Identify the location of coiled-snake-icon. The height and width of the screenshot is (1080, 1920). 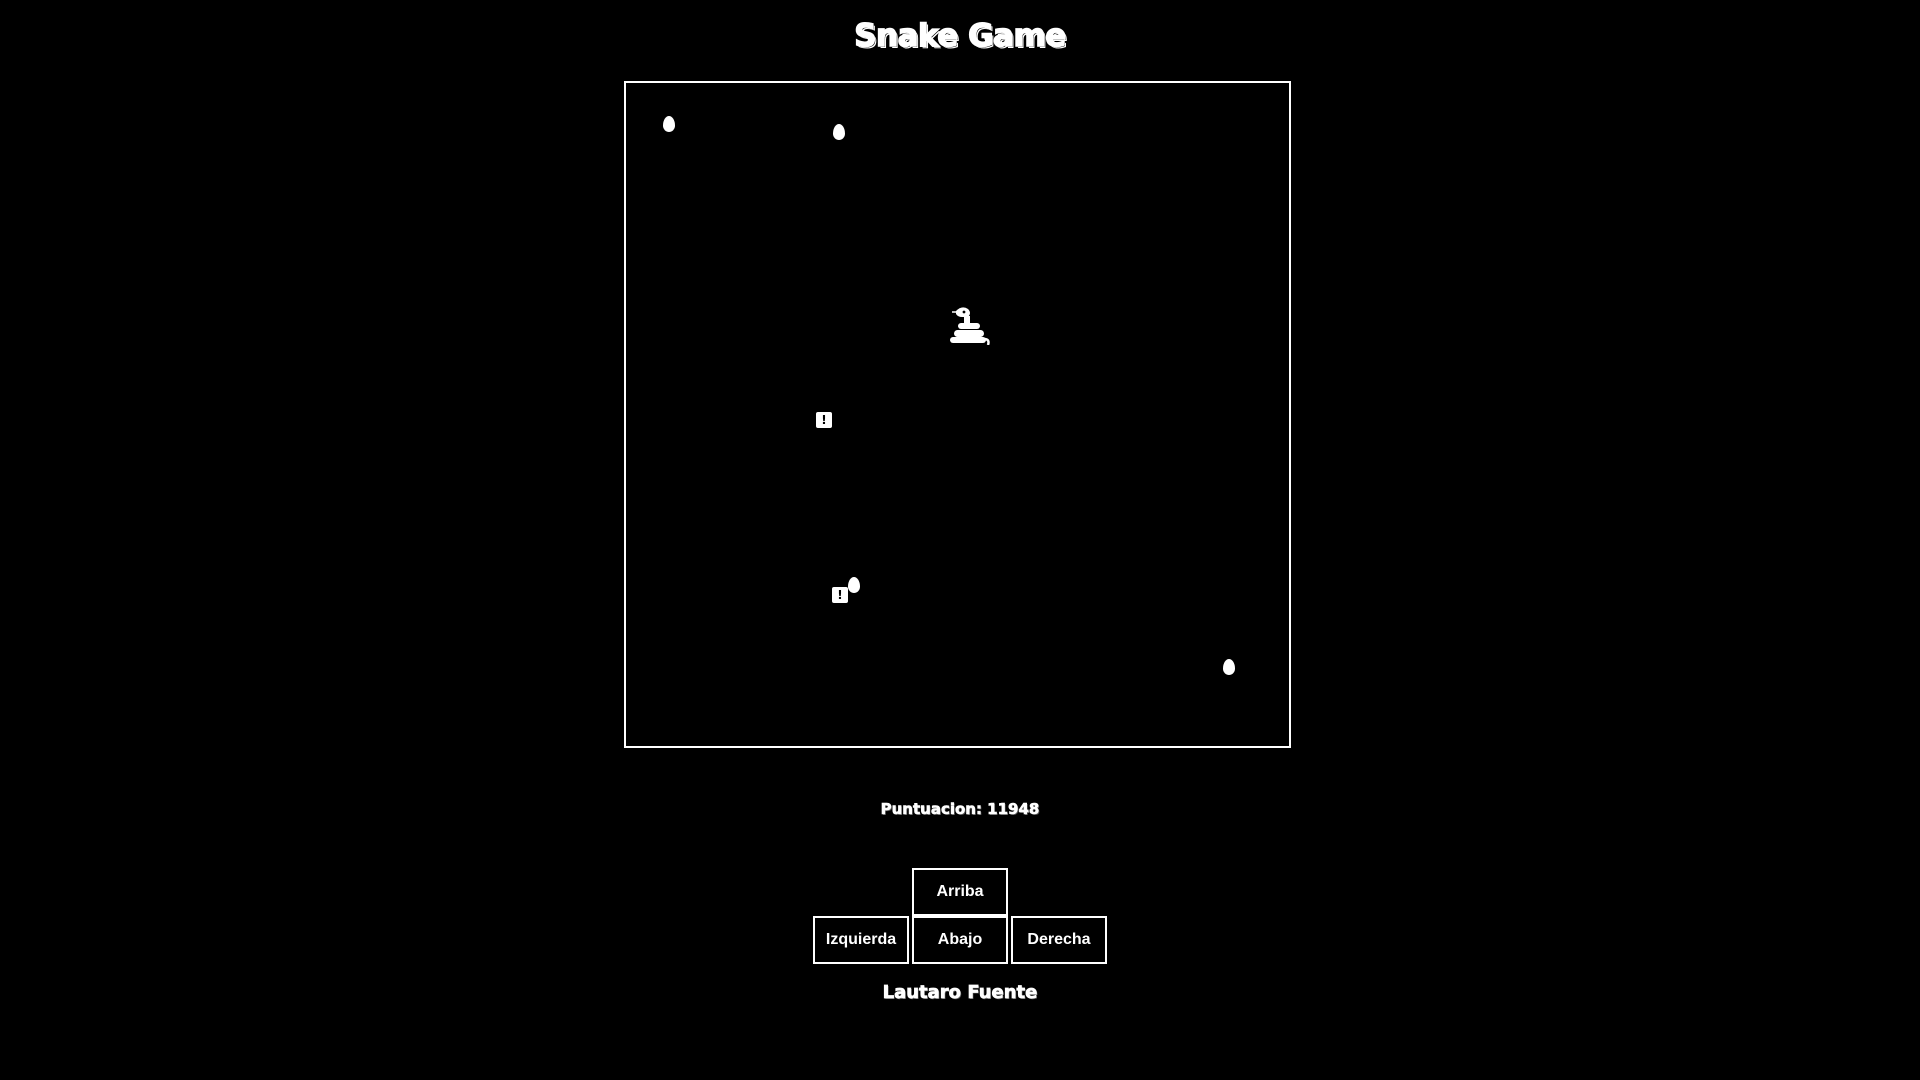
(968, 325).